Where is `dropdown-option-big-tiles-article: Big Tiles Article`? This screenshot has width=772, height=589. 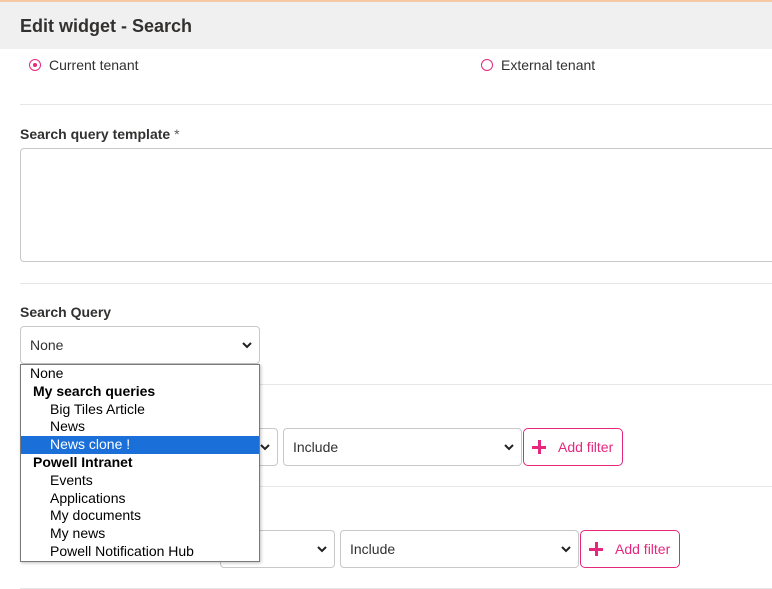 dropdown-option-big-tiles-article: Big Tiles Article is located at coordinates (140, 410).